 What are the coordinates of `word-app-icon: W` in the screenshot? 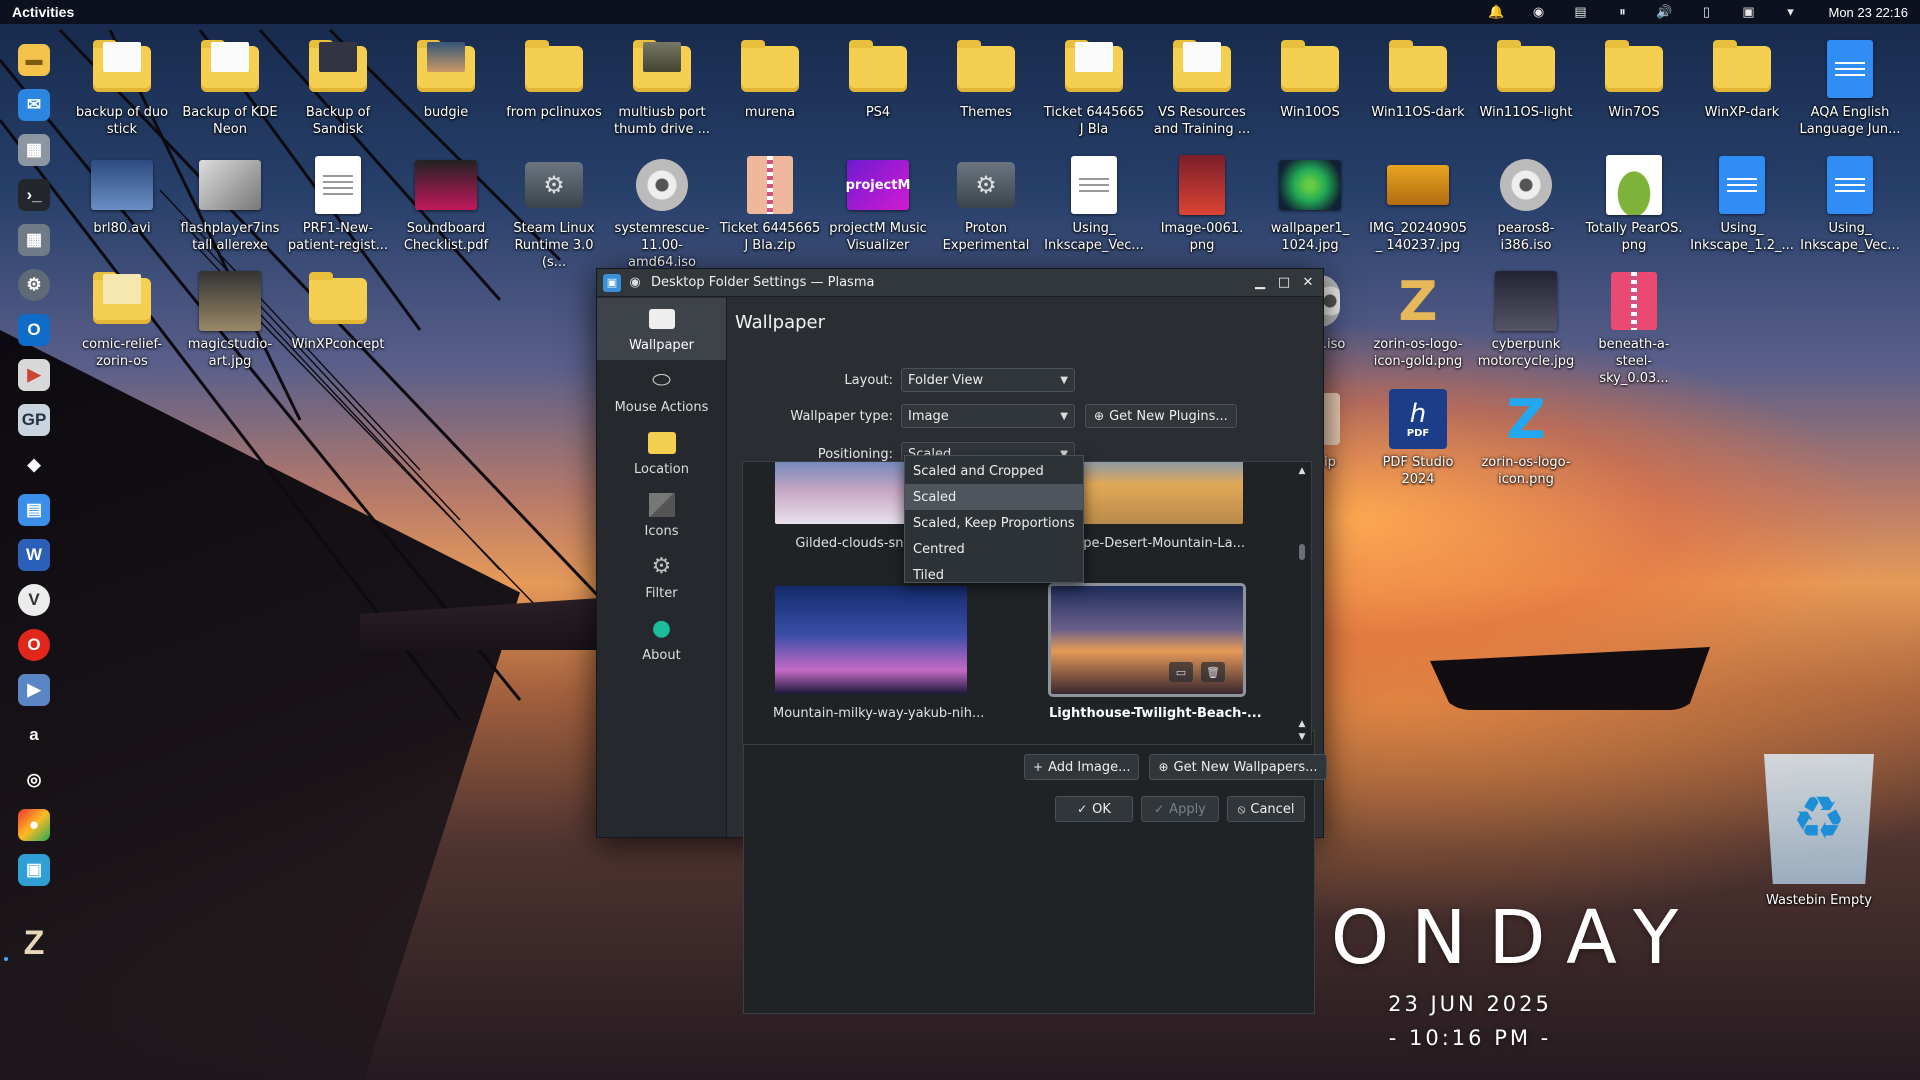 It's located at (34, 555).